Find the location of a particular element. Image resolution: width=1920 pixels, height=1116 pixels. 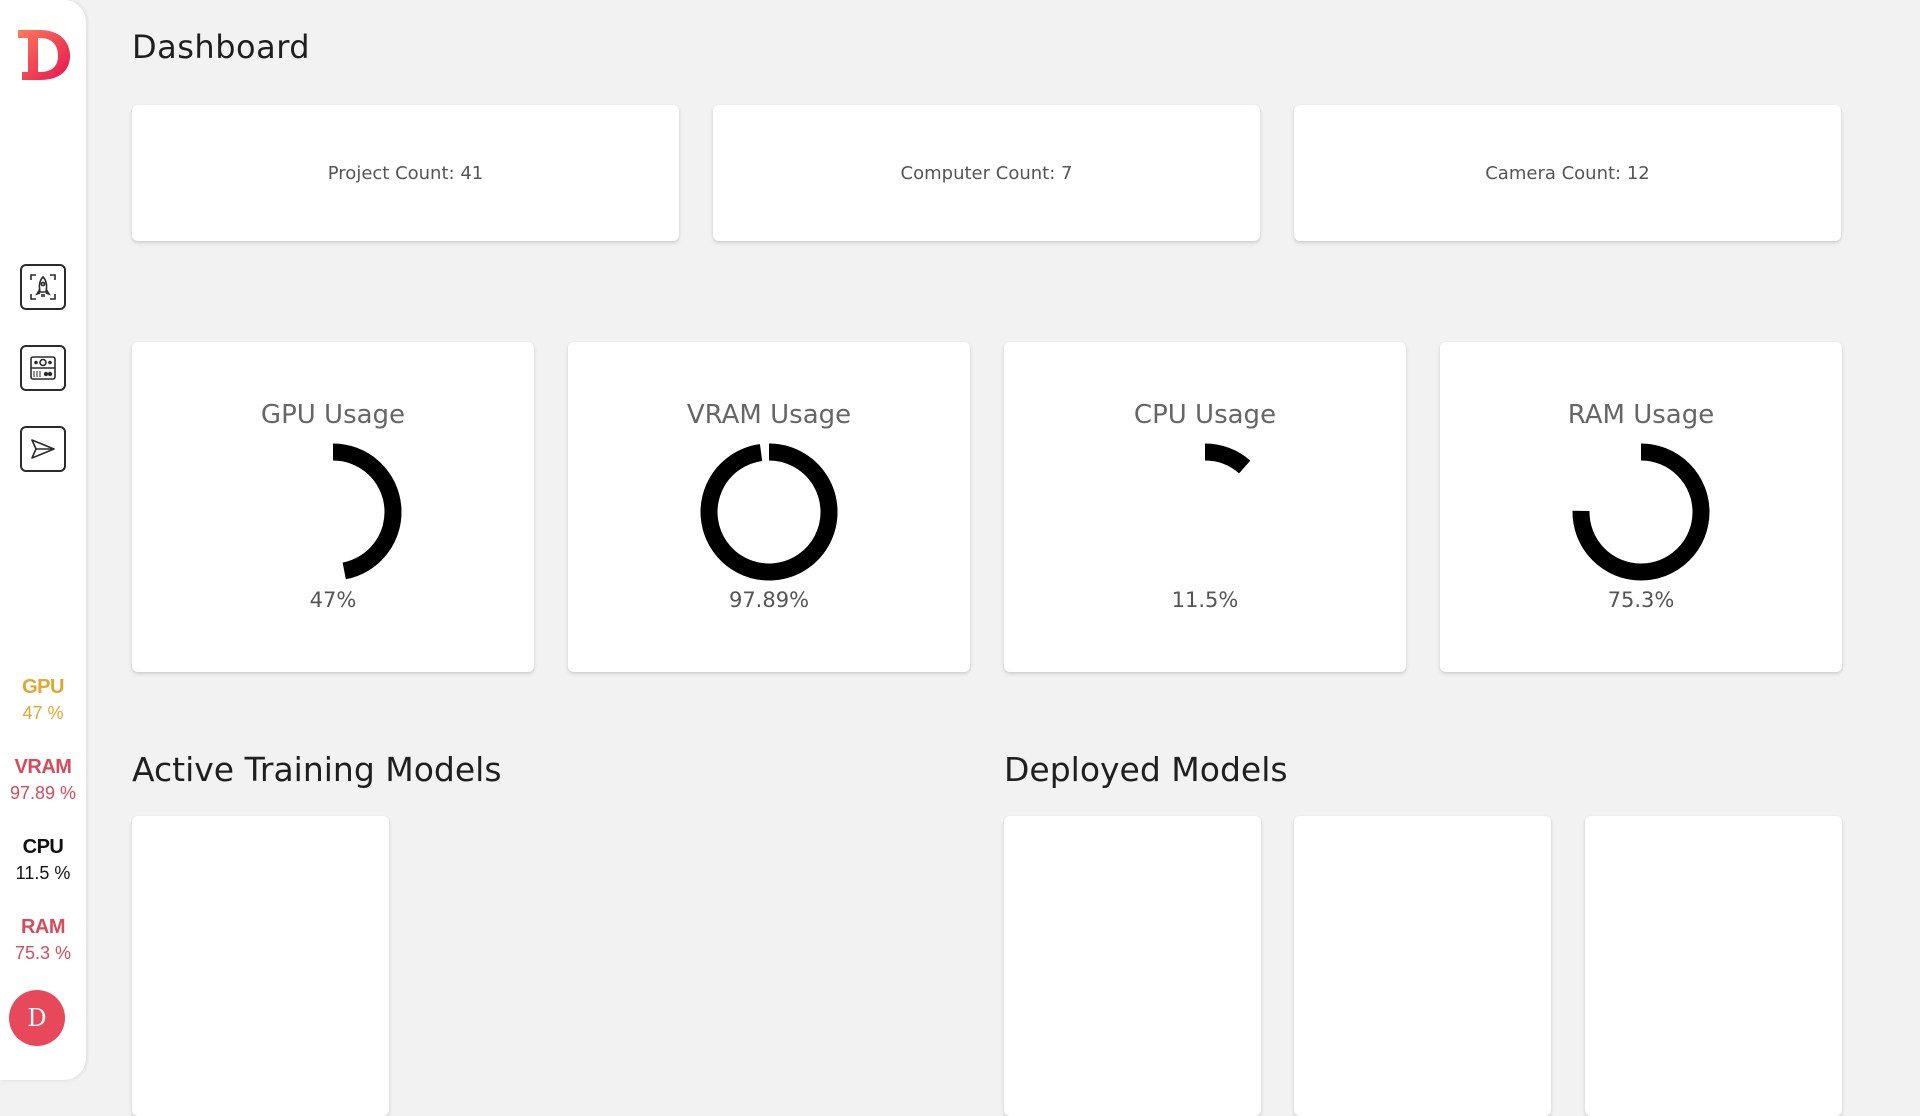

send-icon is located at coordinates (43, 449).